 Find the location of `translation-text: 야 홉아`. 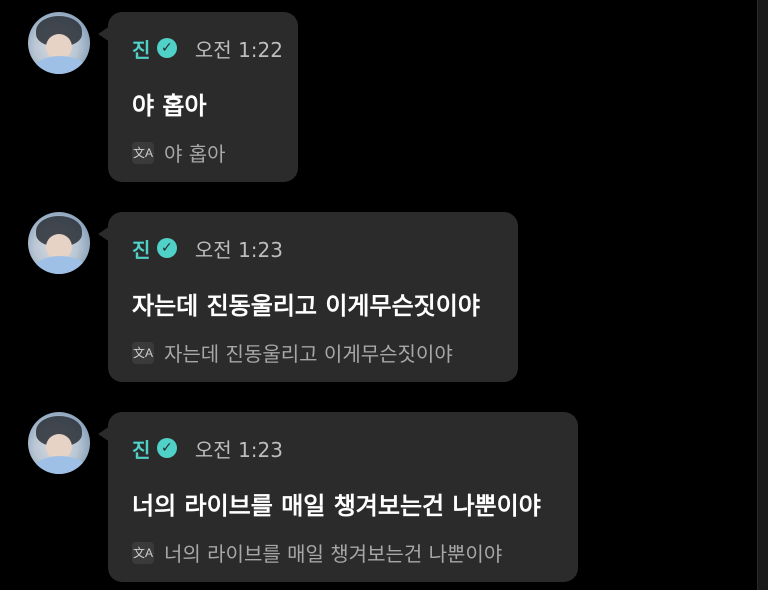

translation-text: 야 홉아 is located at coordinates (195, 154).